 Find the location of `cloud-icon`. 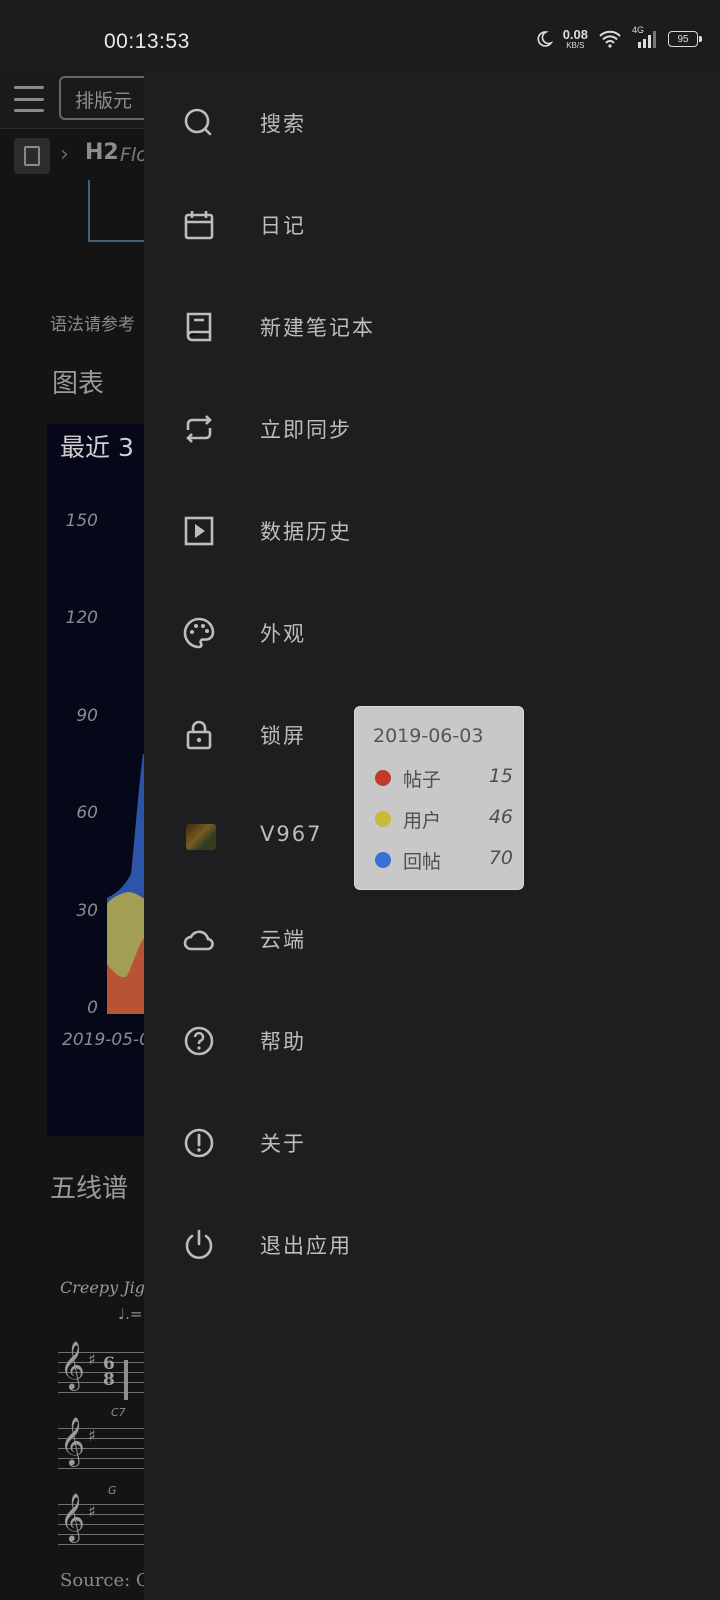

cloud-icon is located at coordinates (198, 940).